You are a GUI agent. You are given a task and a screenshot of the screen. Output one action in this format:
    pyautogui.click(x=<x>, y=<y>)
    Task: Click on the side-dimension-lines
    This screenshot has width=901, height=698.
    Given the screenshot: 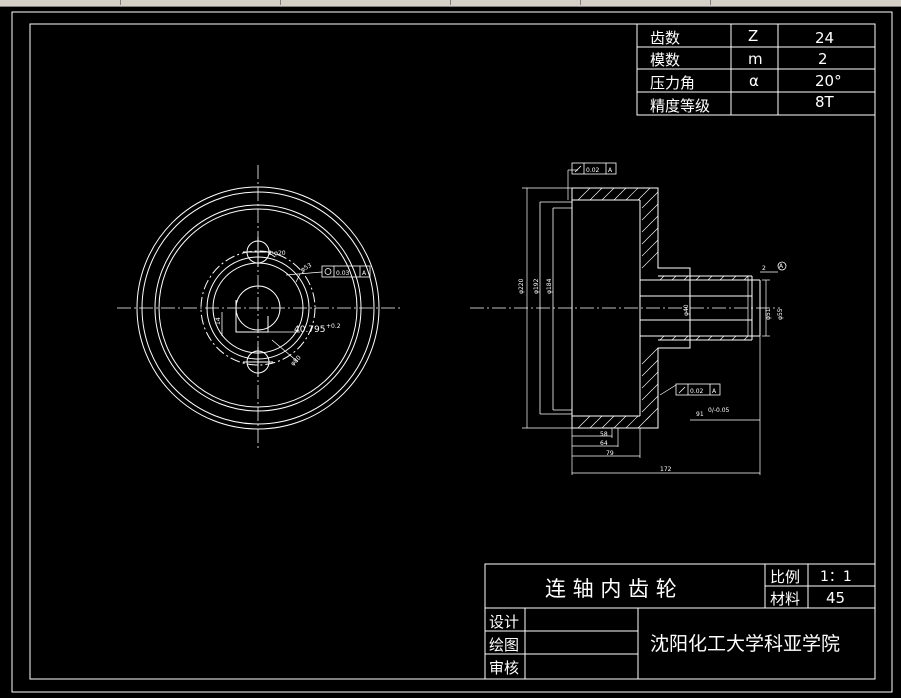 What is the action you would take?
    pyautogui.click(x=650, y=322)
    